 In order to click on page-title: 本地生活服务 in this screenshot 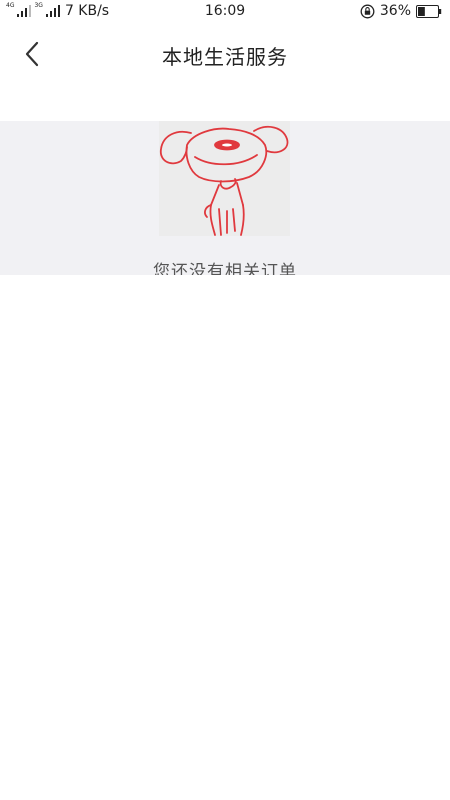, I will do `click(225, 57)`.